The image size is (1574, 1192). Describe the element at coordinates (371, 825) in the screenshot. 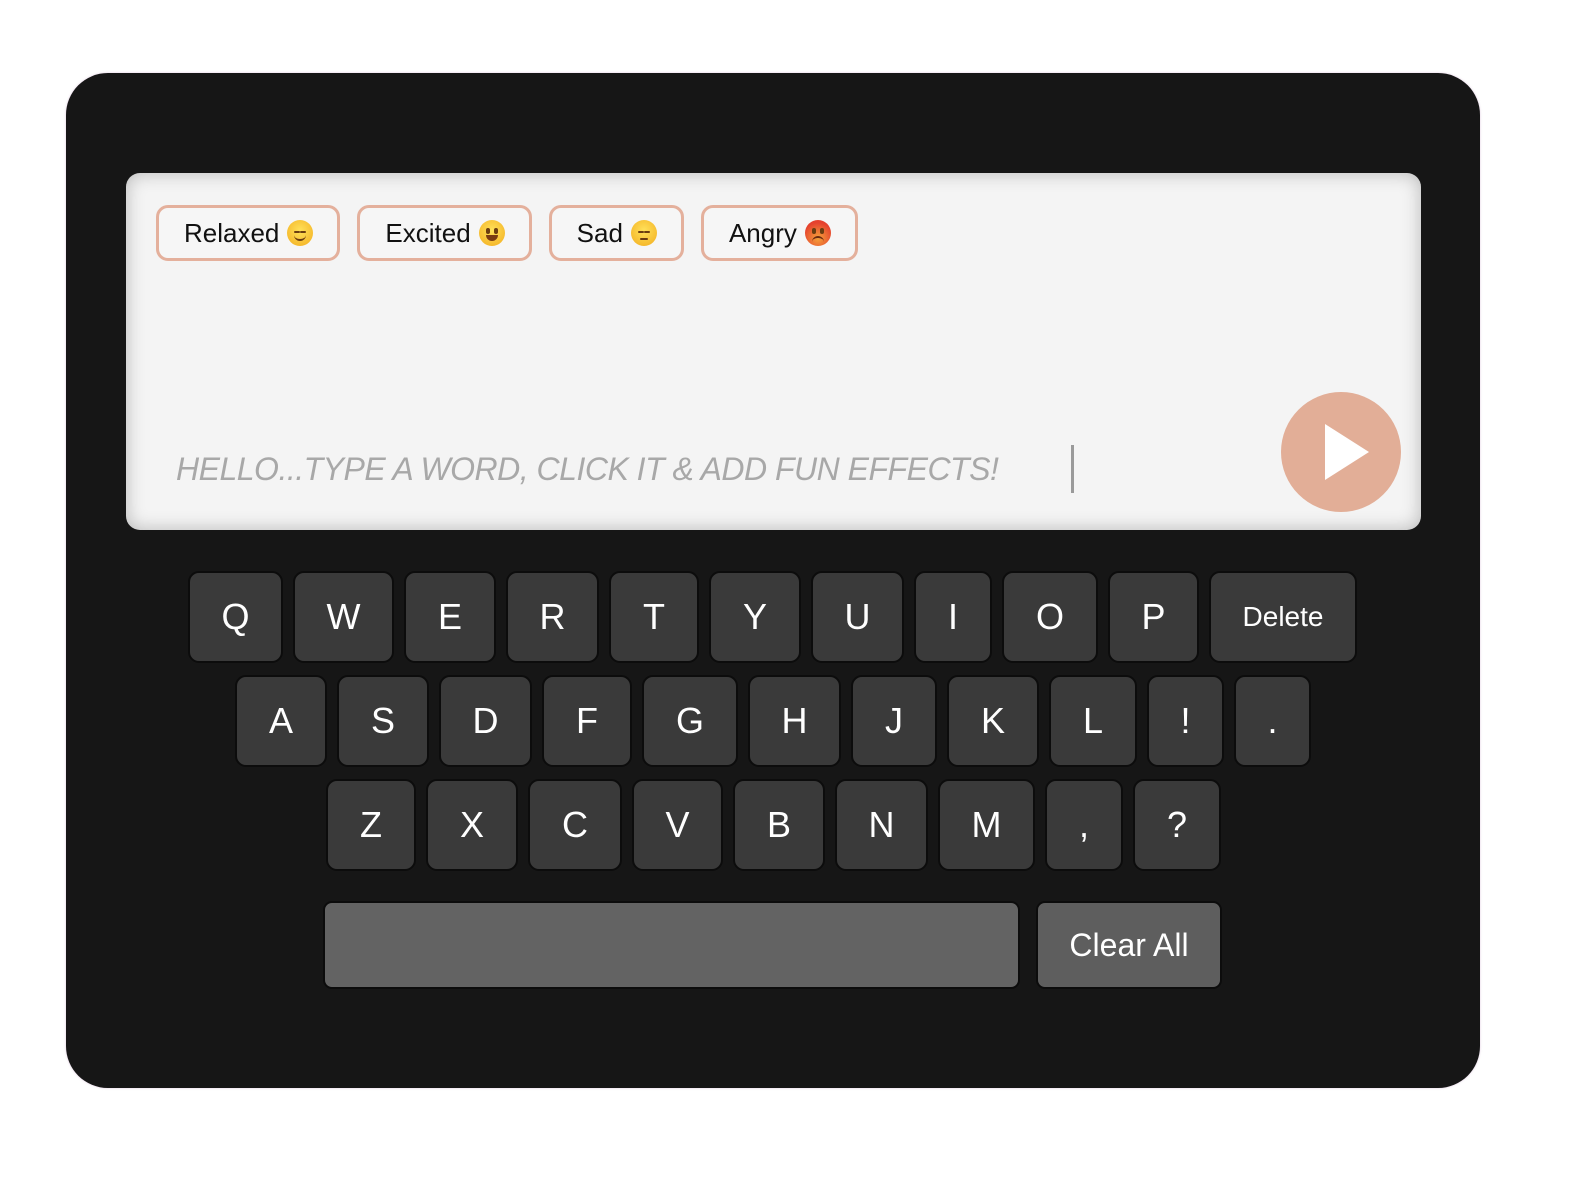

I see `key-z: Z` at that location.